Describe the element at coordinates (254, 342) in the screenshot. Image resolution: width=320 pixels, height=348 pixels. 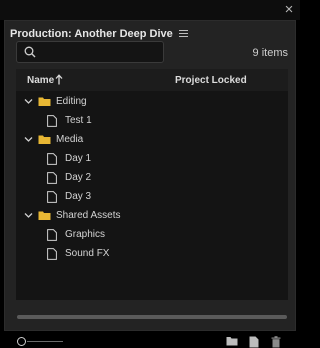
I see `new-document-icon` at that location.